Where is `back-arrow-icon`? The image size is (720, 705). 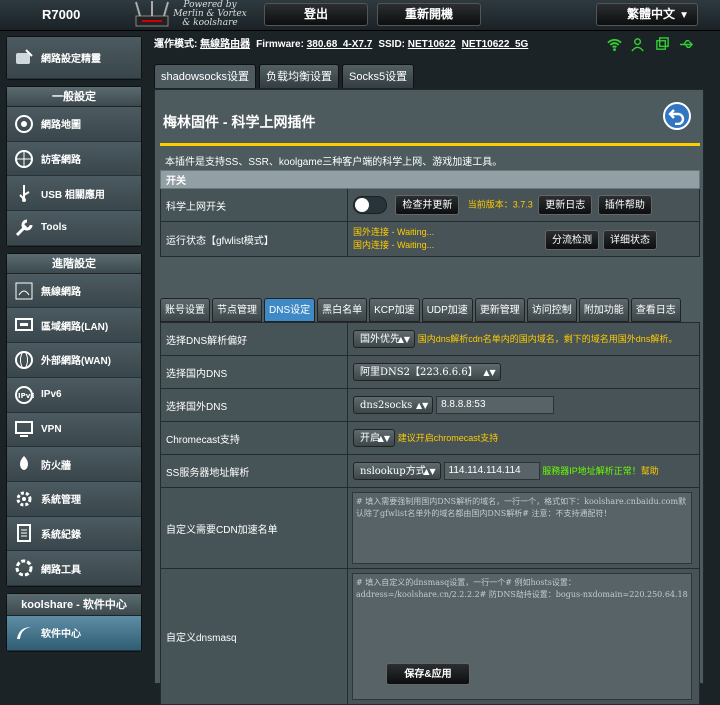 back-arrow-icon is located at coordinates (676, 117).